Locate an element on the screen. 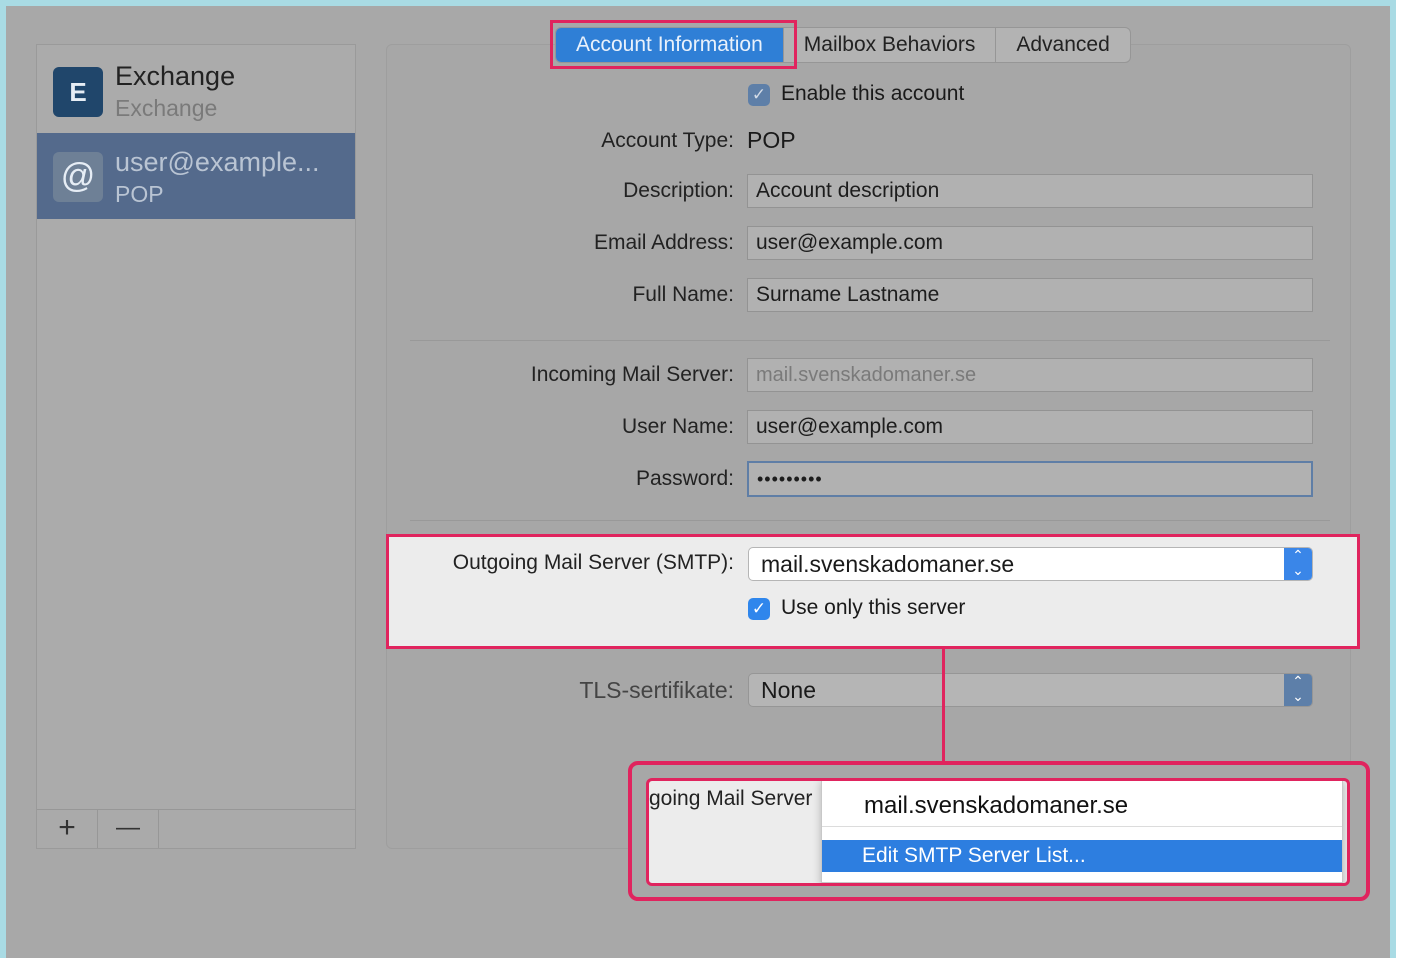 The height and width of the screenshot is (958, 1402). smtp-server-value: mail.svenskadomaner.se is located at coordinates (888, 564).